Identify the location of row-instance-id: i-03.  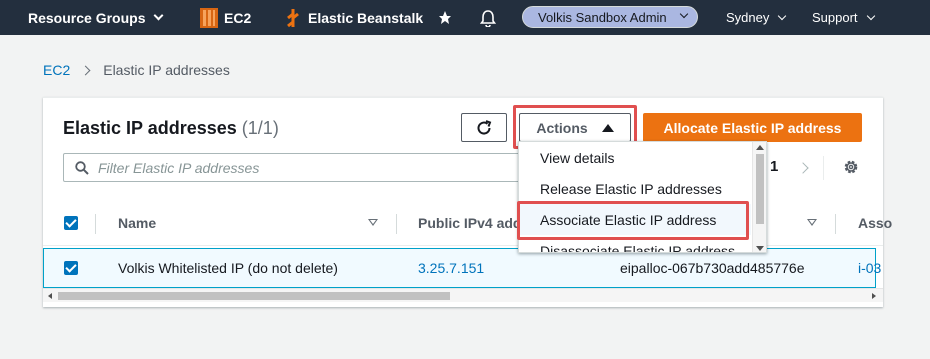
(869, 268).